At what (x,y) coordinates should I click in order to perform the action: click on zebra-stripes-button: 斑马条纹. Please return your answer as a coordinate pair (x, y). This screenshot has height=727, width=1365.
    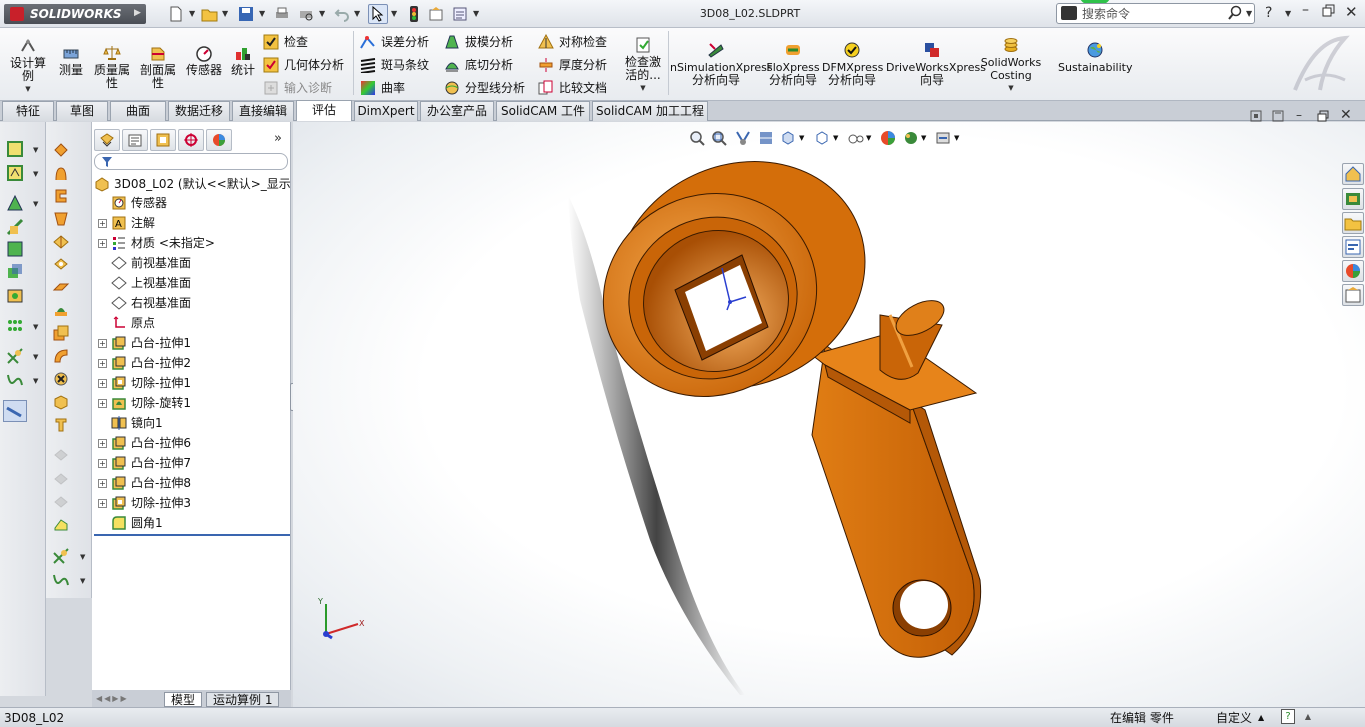
    Looking at the image, I should click on (394, 65).